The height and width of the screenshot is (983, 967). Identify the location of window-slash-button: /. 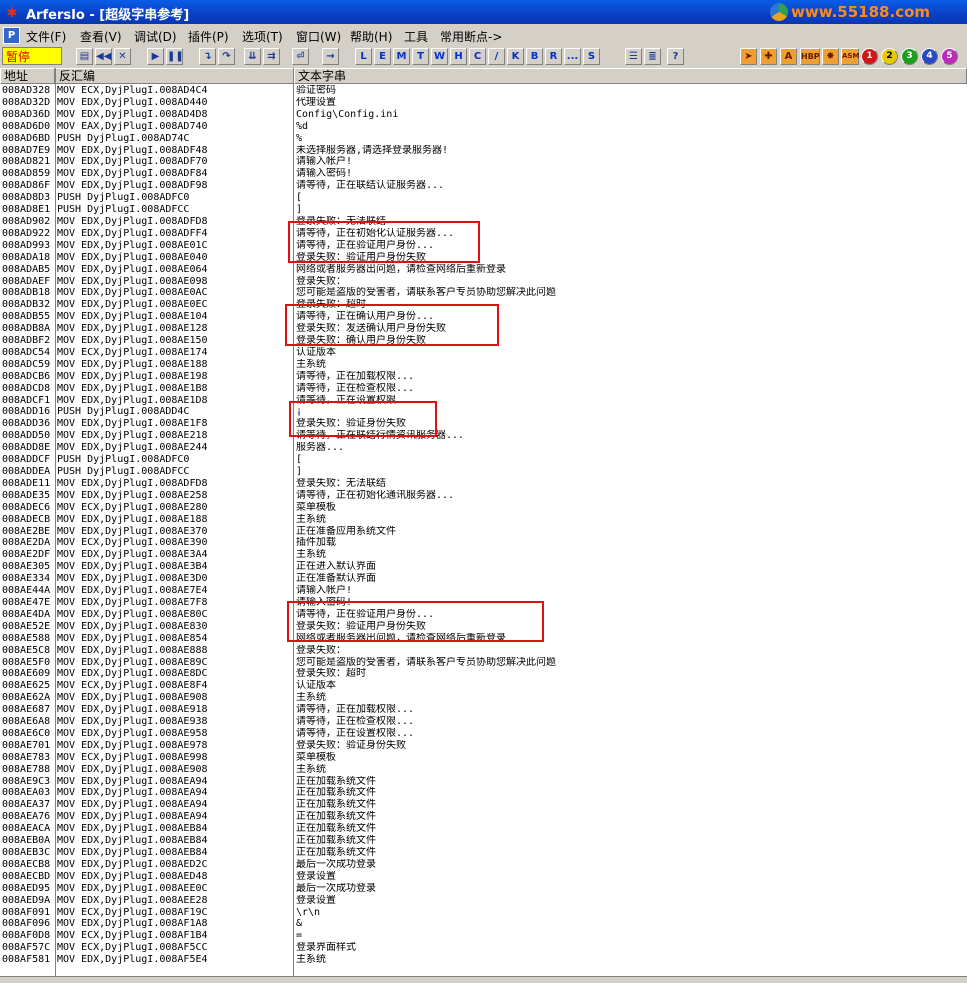
(496, 56).